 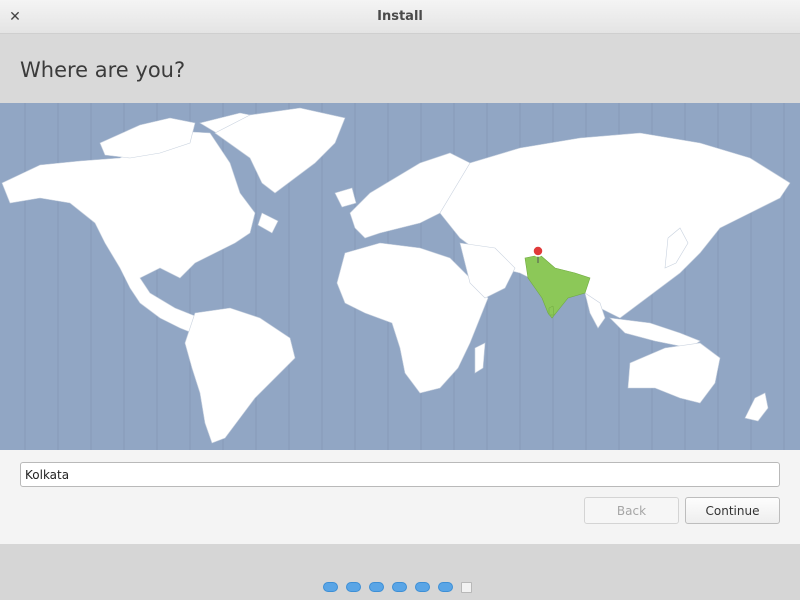 I want to click on location-input, so click(x=400, y=474).